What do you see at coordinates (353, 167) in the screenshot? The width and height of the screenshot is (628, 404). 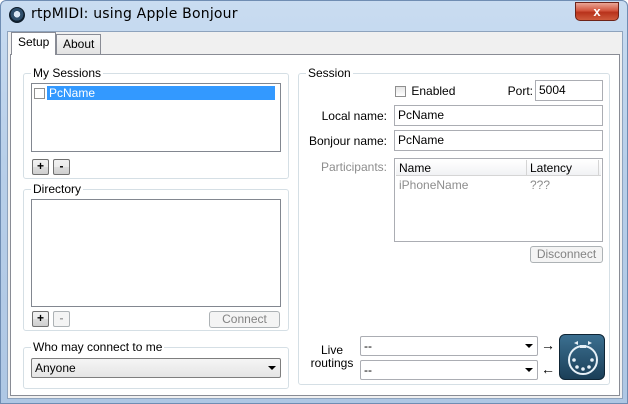 I see `participants-label: Participants:` at bounding box center [353, 167].